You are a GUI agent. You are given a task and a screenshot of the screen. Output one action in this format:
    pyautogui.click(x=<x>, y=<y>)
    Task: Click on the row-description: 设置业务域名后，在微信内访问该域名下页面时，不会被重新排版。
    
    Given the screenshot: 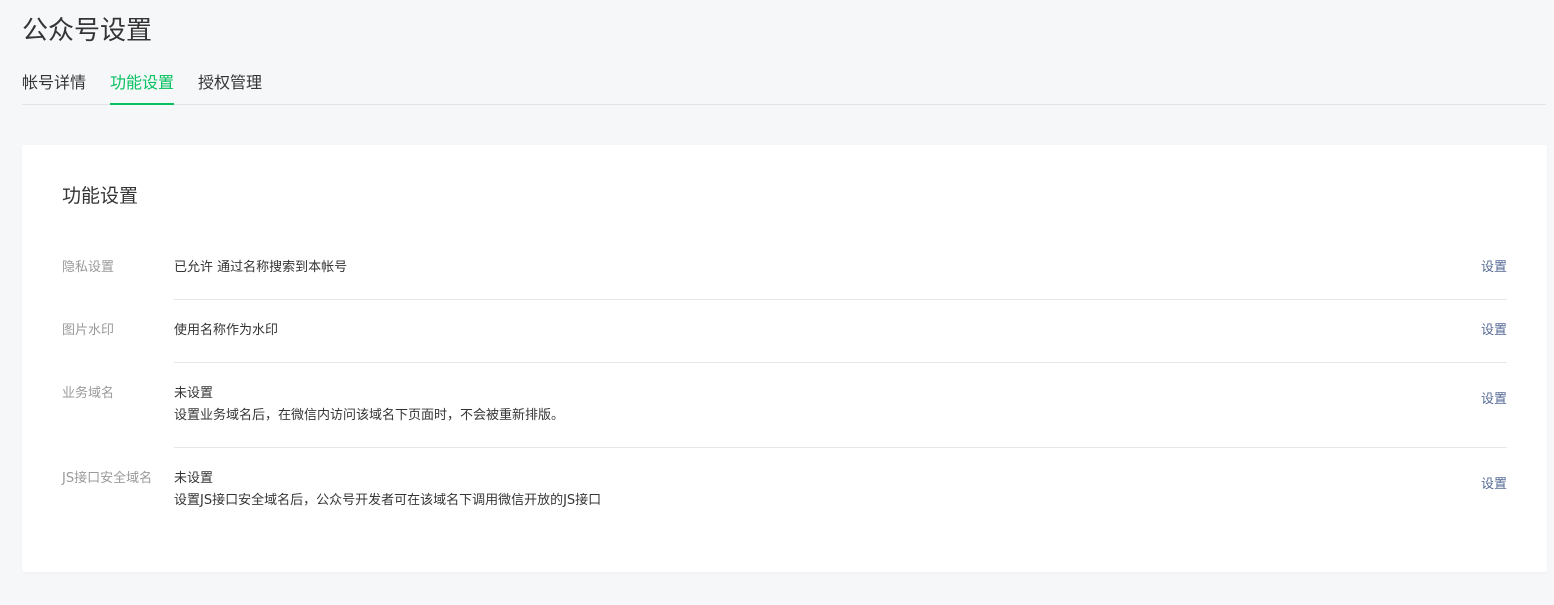 What is the action you would take?
    pyautogui.click(x=369, y=415)
    